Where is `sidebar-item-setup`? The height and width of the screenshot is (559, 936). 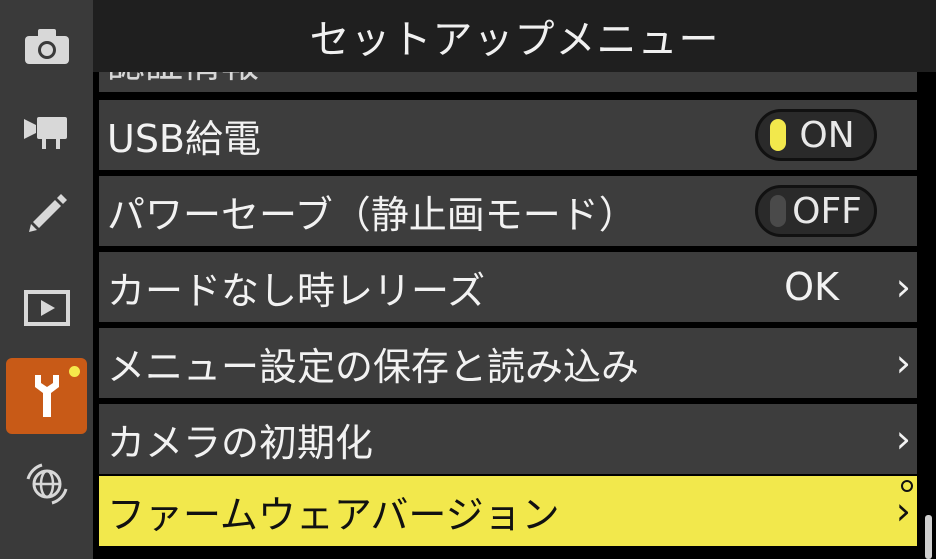 sidebar-item-setup is located at coordinates (46, 396).